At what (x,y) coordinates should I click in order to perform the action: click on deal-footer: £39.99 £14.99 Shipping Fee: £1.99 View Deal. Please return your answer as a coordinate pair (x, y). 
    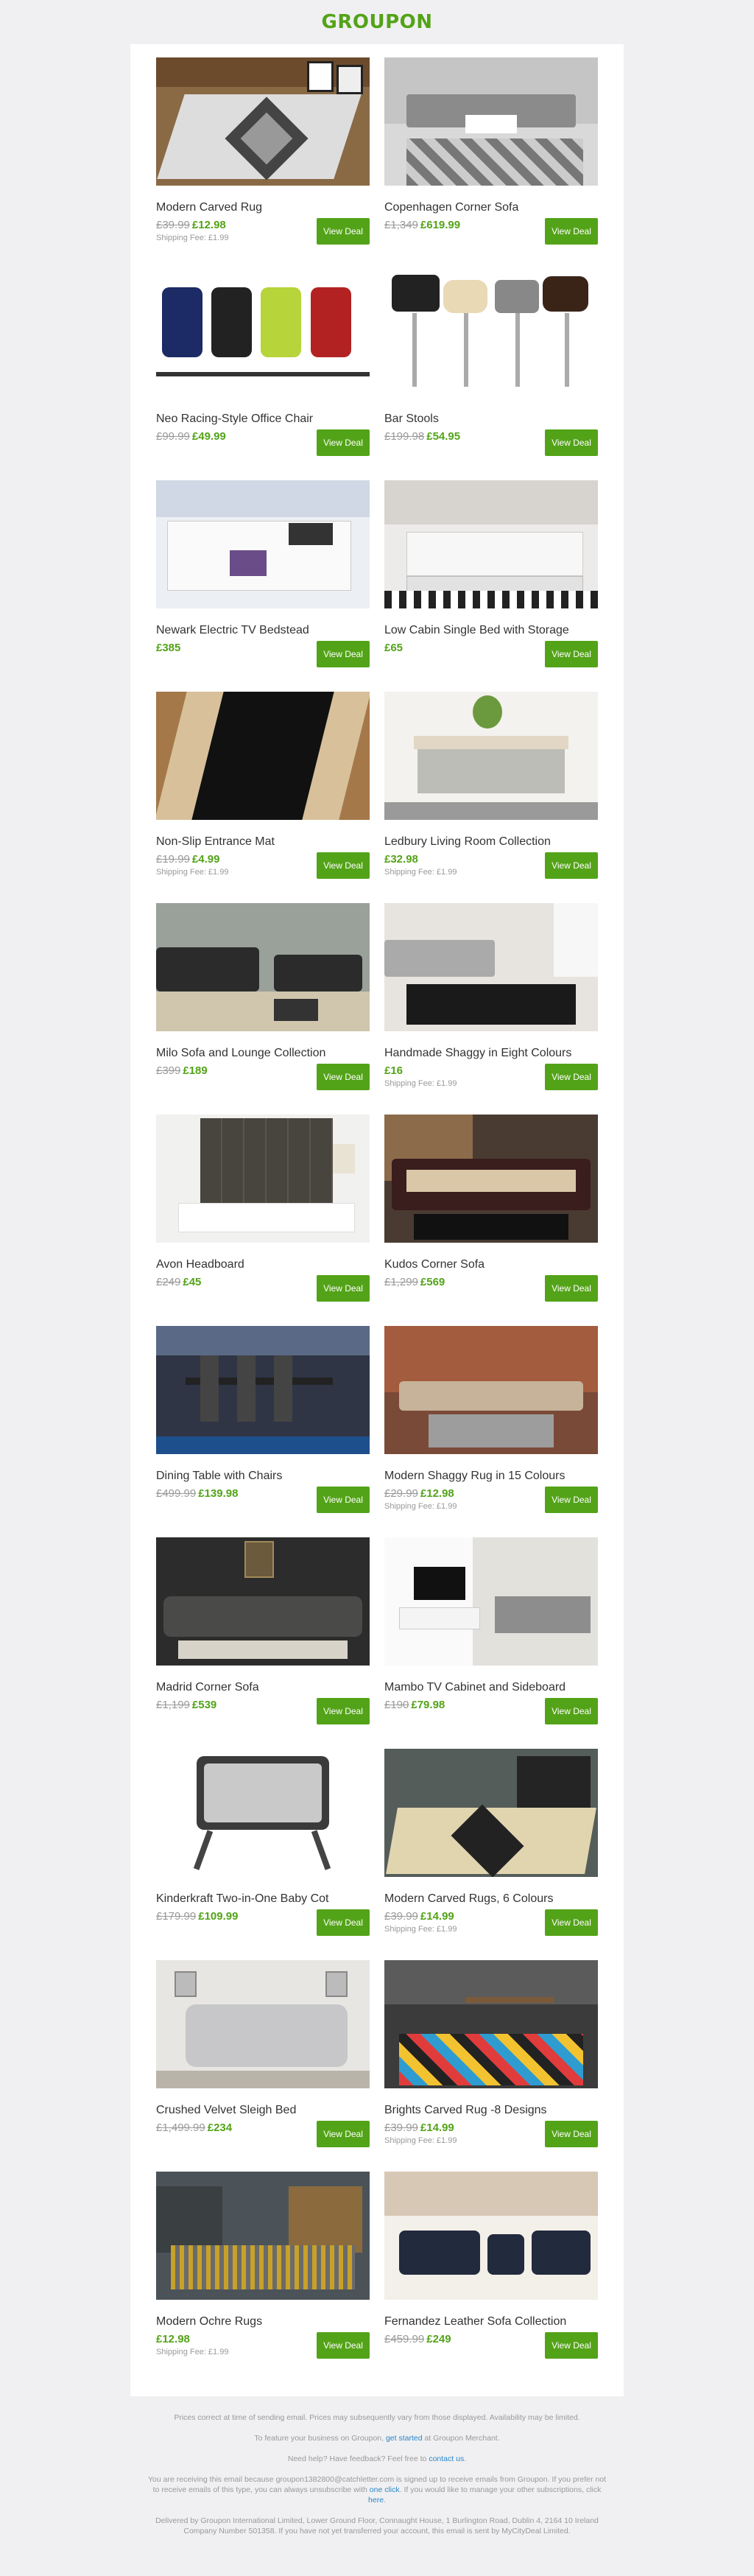
    Looking at the image, I should click on (491, 2134).